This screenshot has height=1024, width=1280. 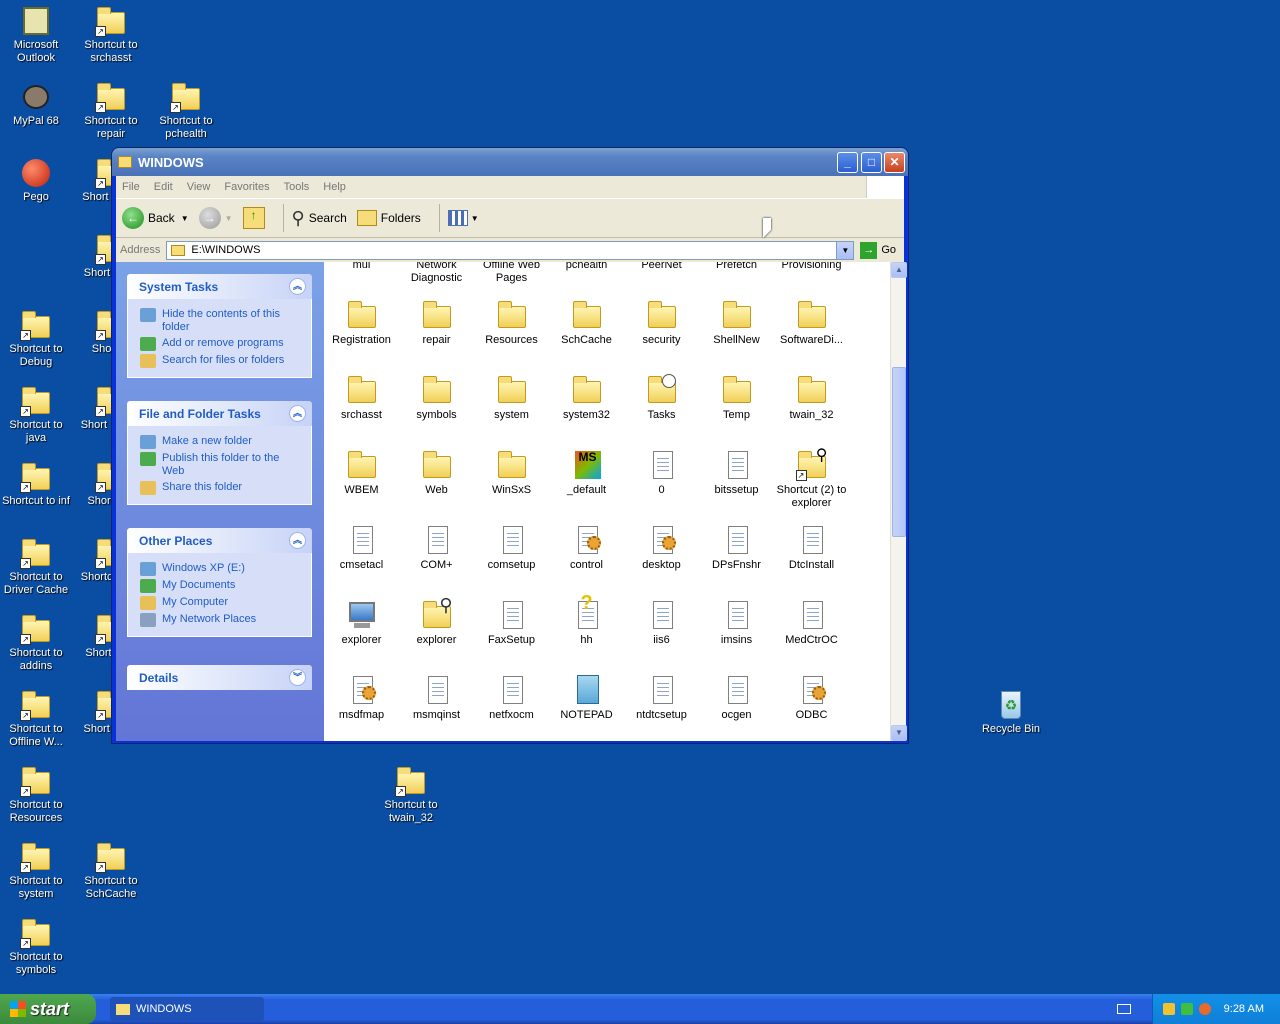 I want to click on file-item: control, so click(x=586, y=548).